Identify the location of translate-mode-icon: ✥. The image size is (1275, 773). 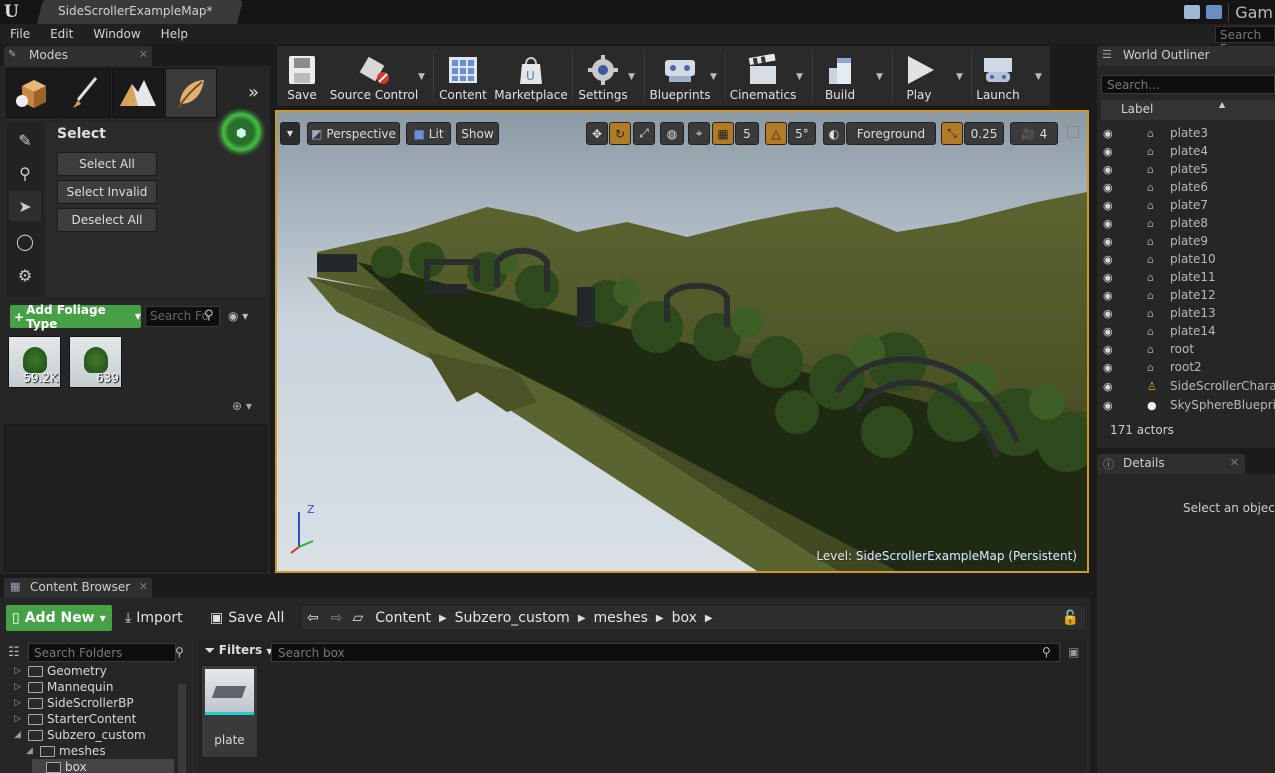
(597, 133).